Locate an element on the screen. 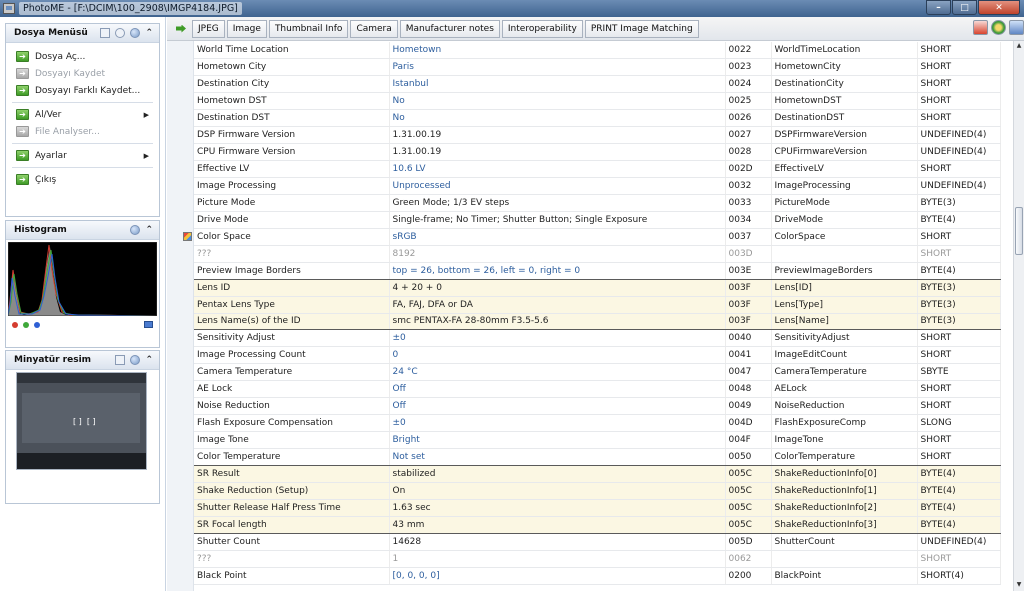 The image size is (1024, 591). close-button: ✕ is located at coordinates (999, 7).